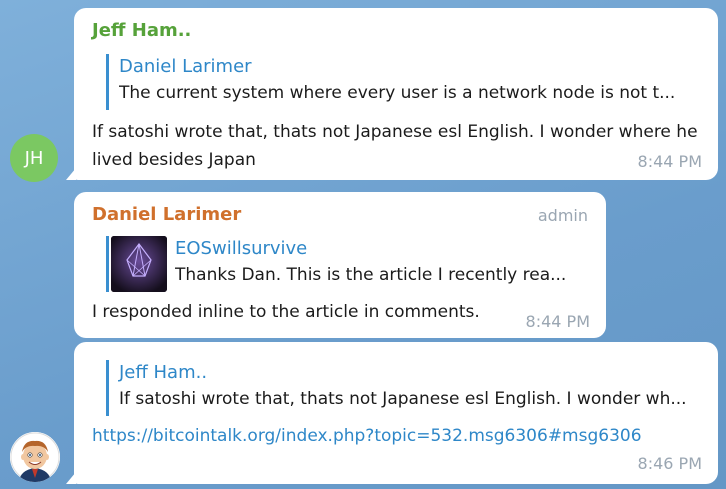 This screenshot has height=489, width=726. Describe the element at coordinates (166, 214) in the screenshot. I see `sender-name: Daniel Larimer` at that location.